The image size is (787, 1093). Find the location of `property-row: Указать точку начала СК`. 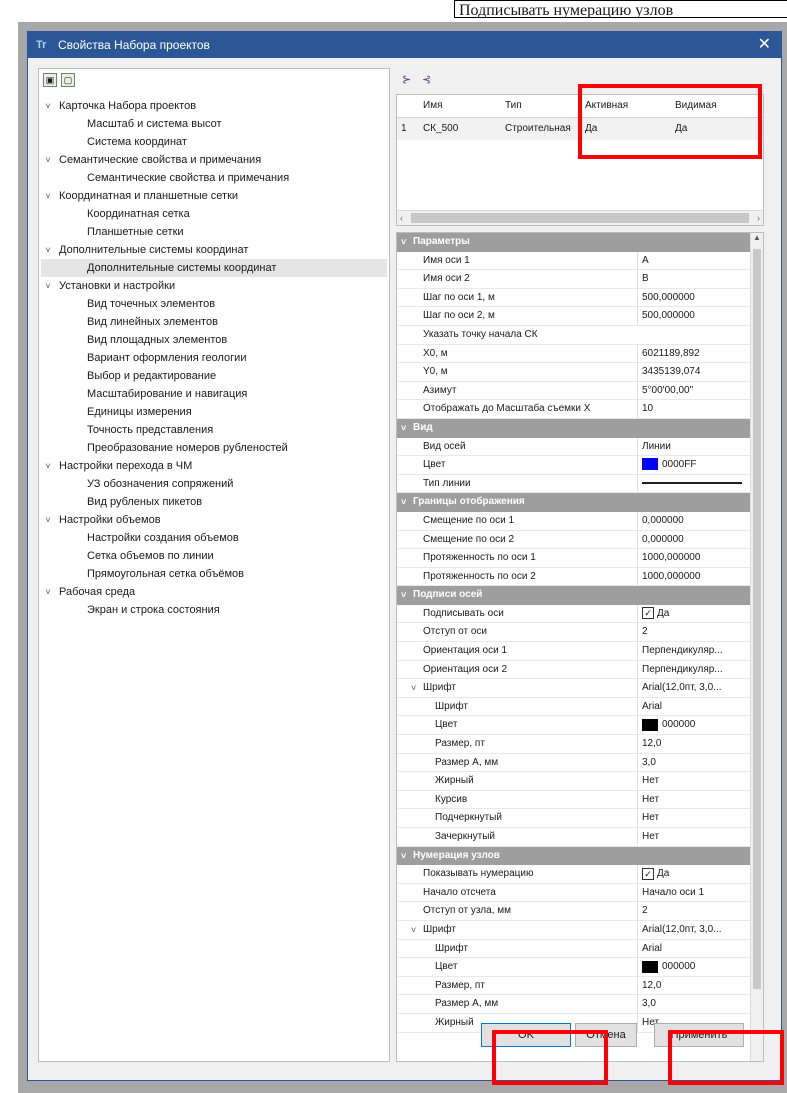

property-row: Указать точку начала СК is located at coordinates (580, 335).